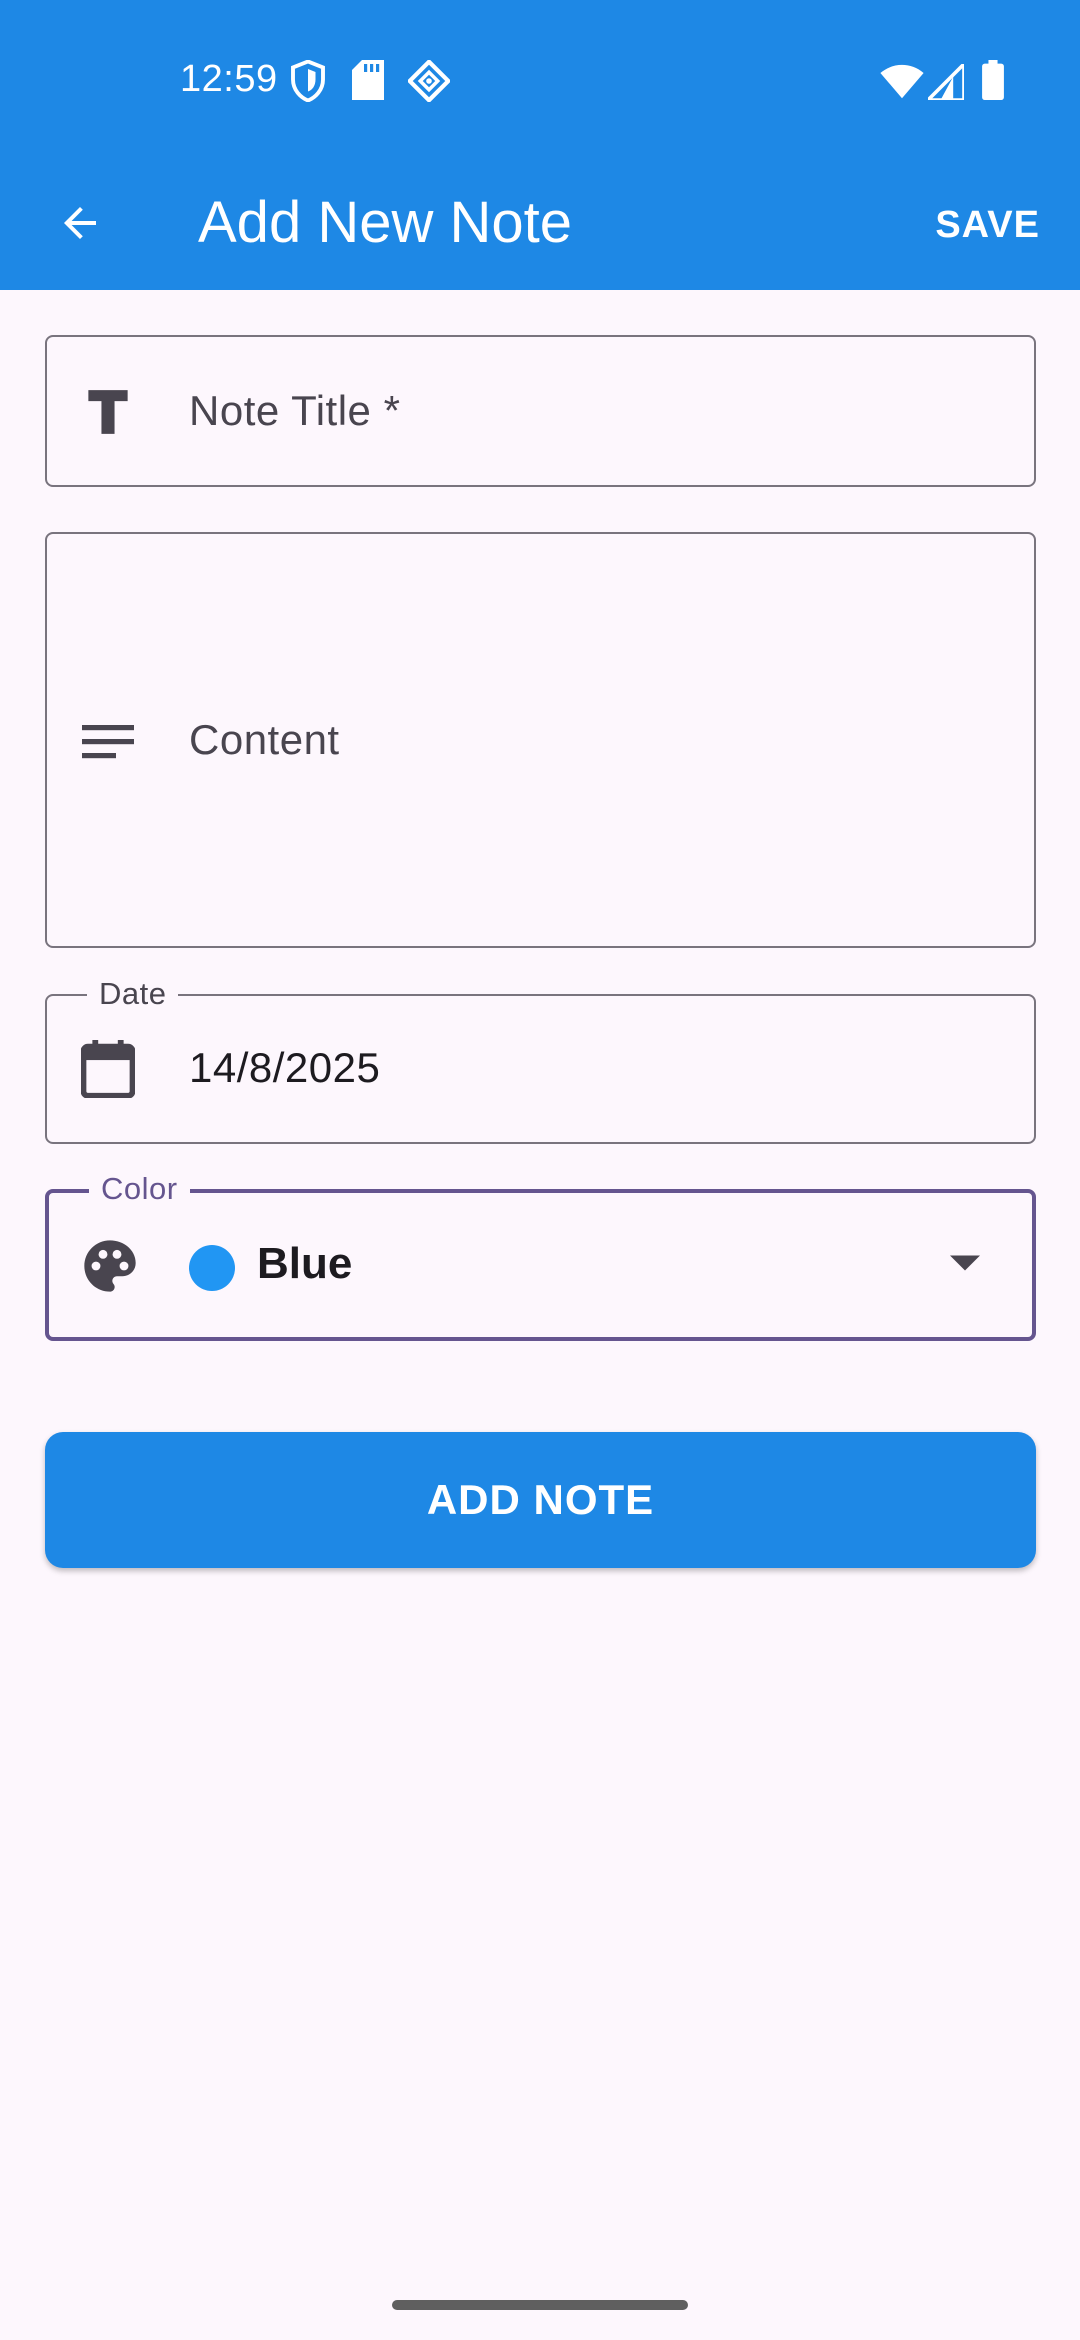  I want to click on text-title-icon, so click(108, 412).